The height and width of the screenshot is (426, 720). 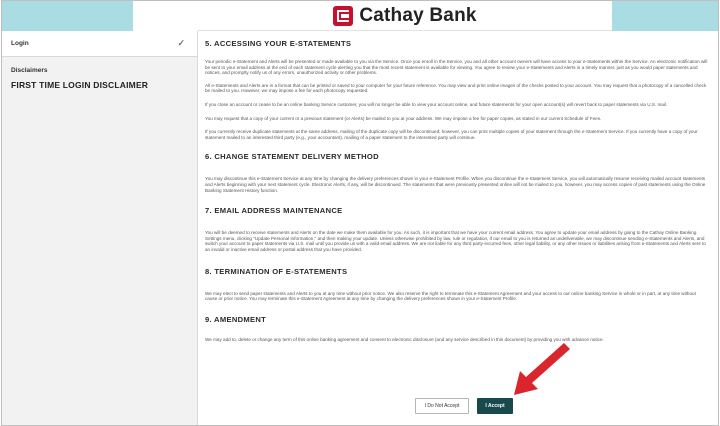 I want to click on header-left-band, so click(x=67, y=16).